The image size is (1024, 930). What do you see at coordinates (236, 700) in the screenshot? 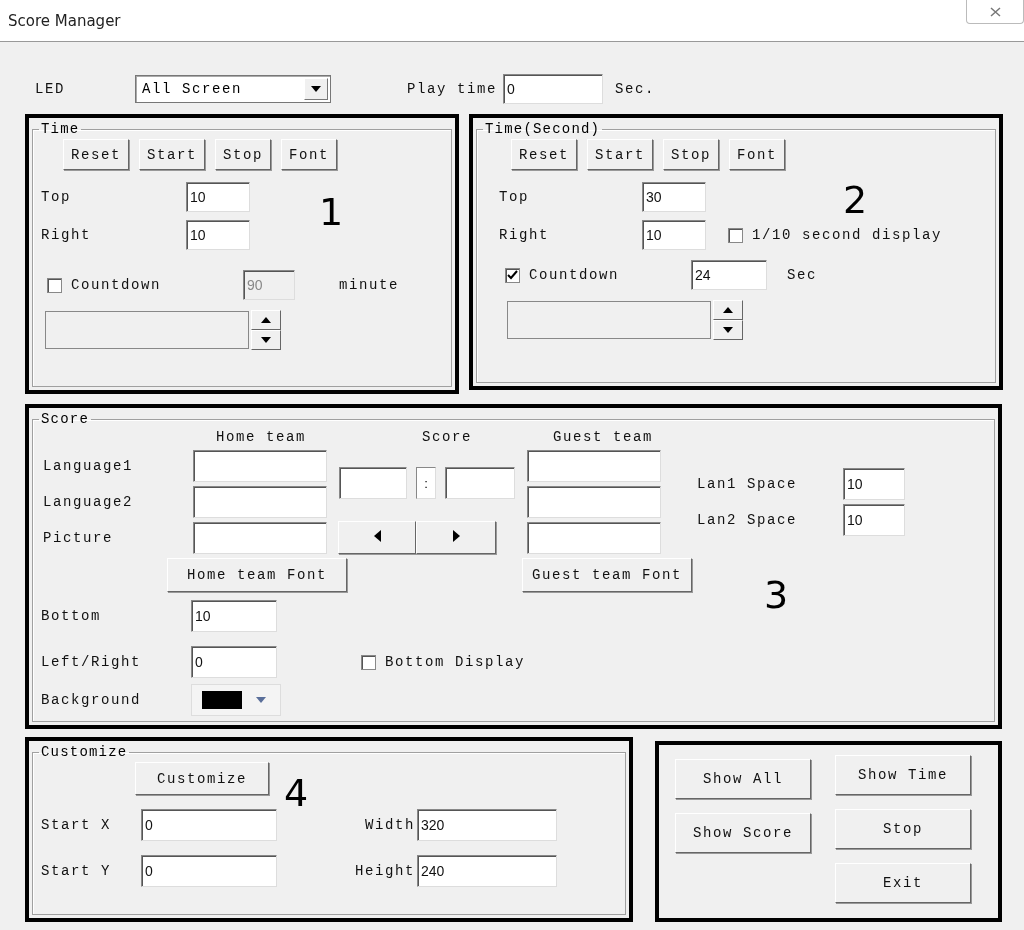
I see `color-picker` at bounding box center [236, 700].